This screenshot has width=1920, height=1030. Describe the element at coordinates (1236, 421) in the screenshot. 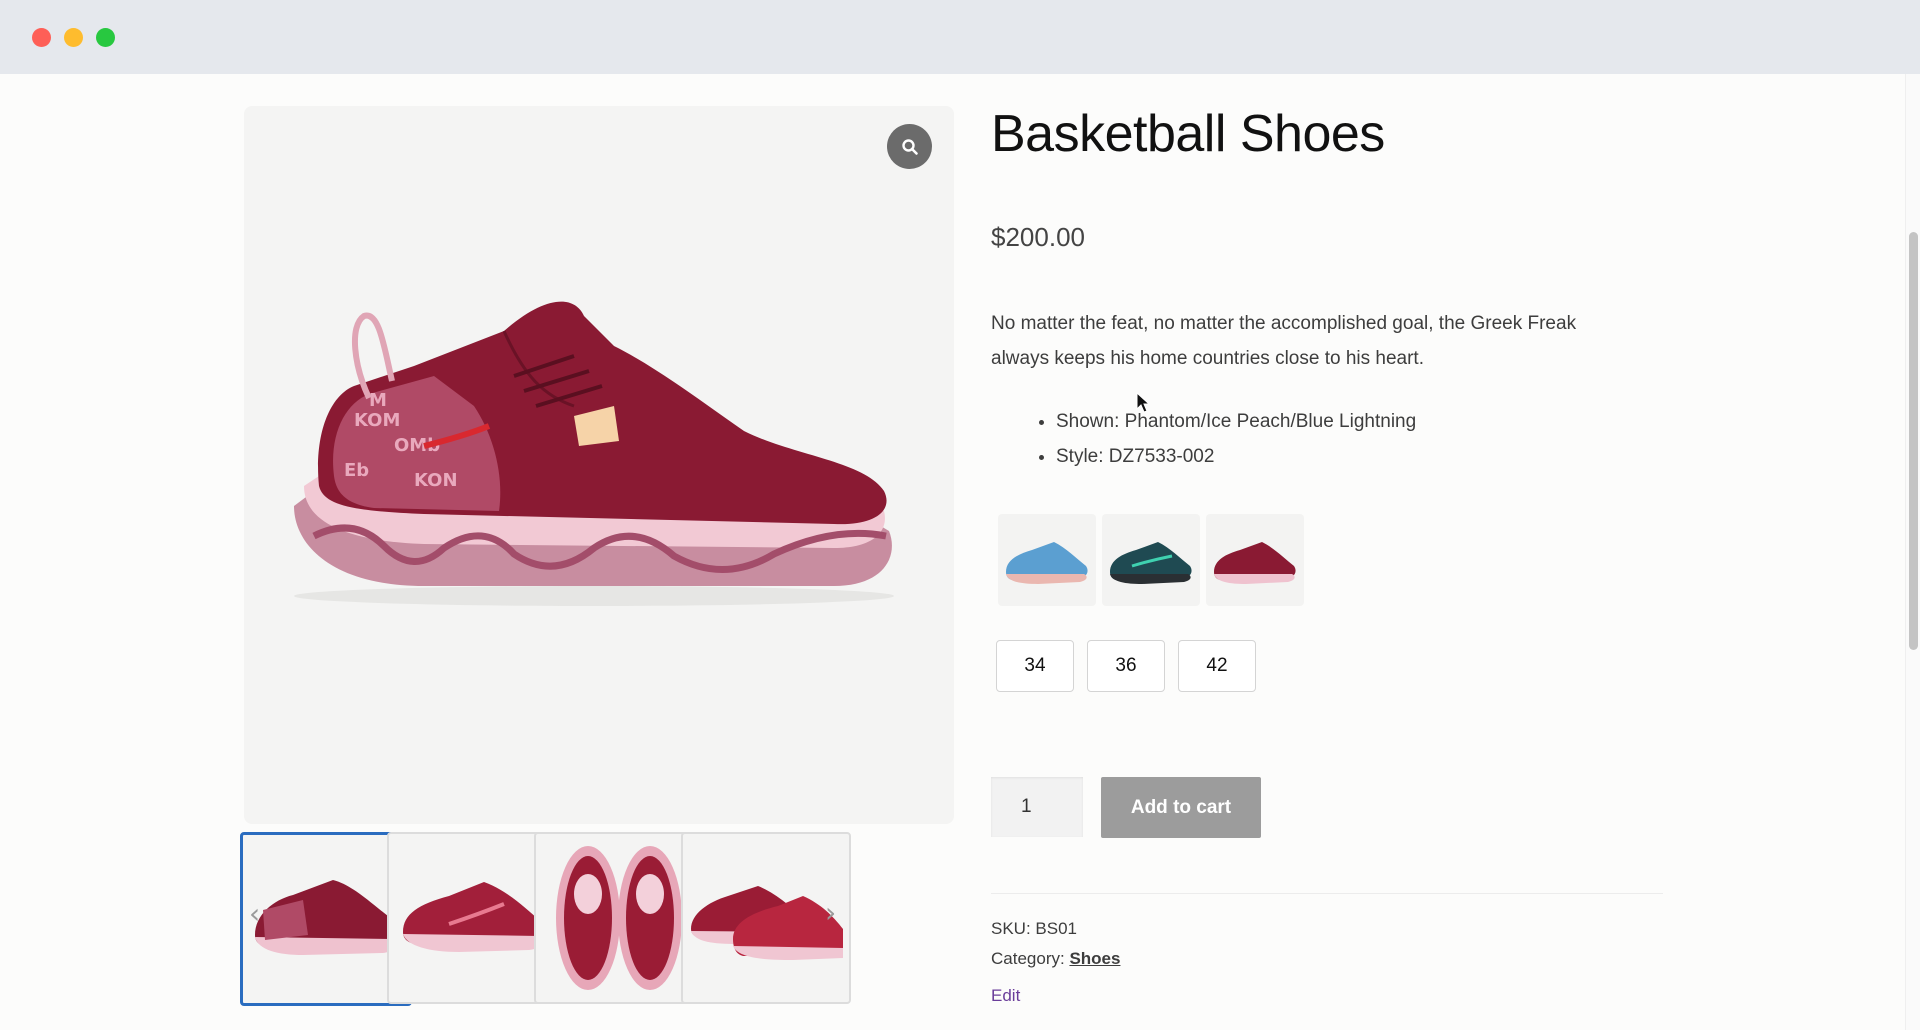

I see `spec-item-shown: Shown: Phantom/Ice Peach/Blue Lightning` at that location.